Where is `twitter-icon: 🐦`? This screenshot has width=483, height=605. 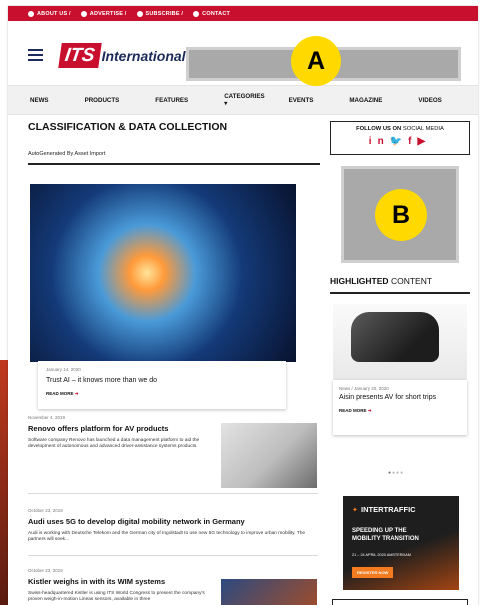 twitter-icon: 🐦 is located at coordinates (399, 141).